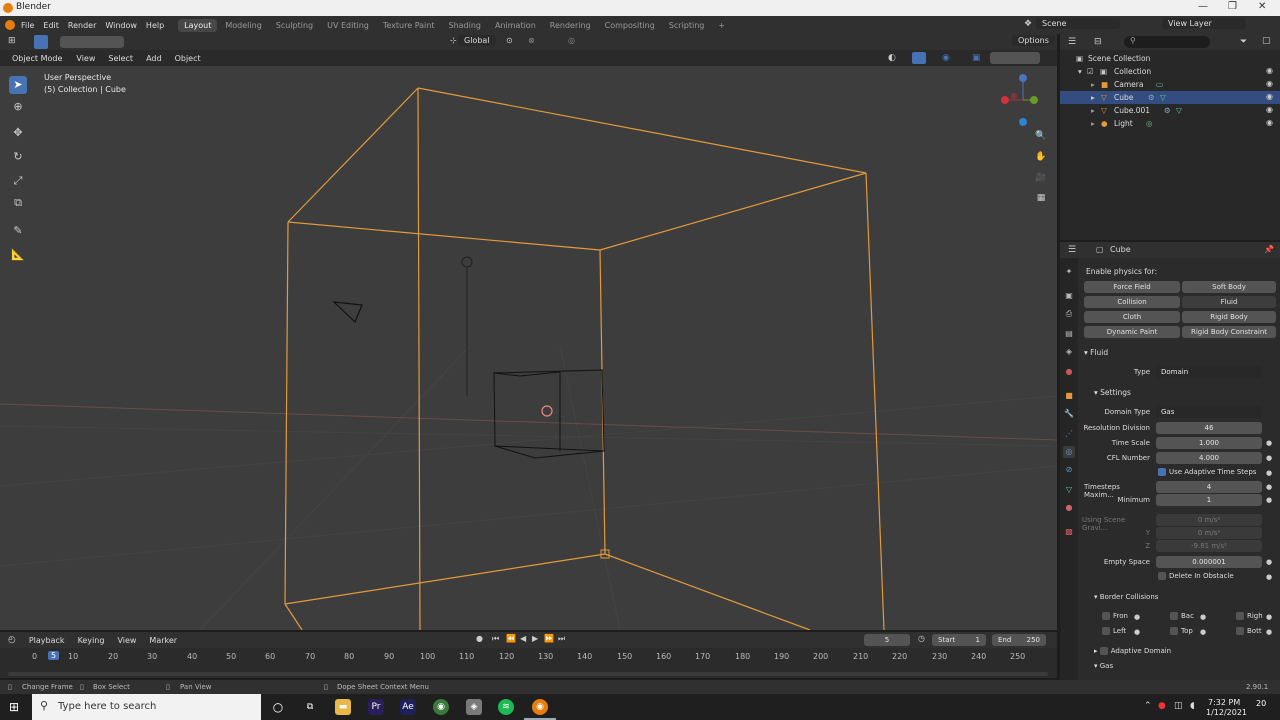 The image size is (1280, 720). Describe the element at coordinates (1196, 576) in the screenshot. I see `delete-in-obstacle-checkbox: Delete In Obstacle` at that location.